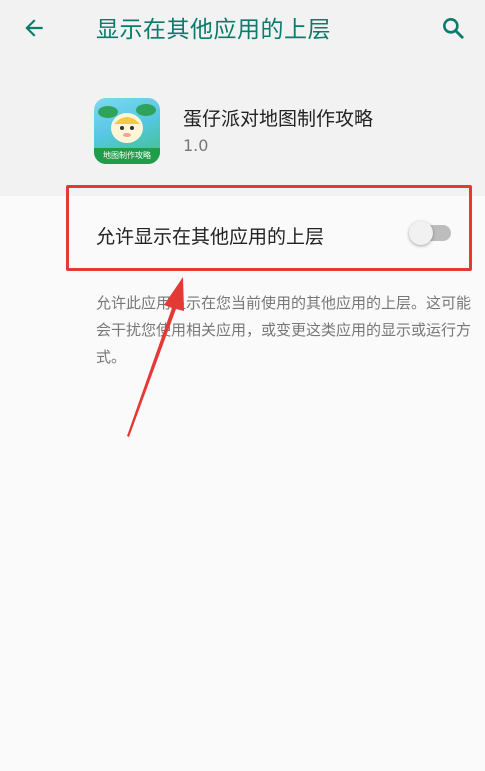 This screenshot has height=771, width=485. I want to click on back-button, so click(34, 28).